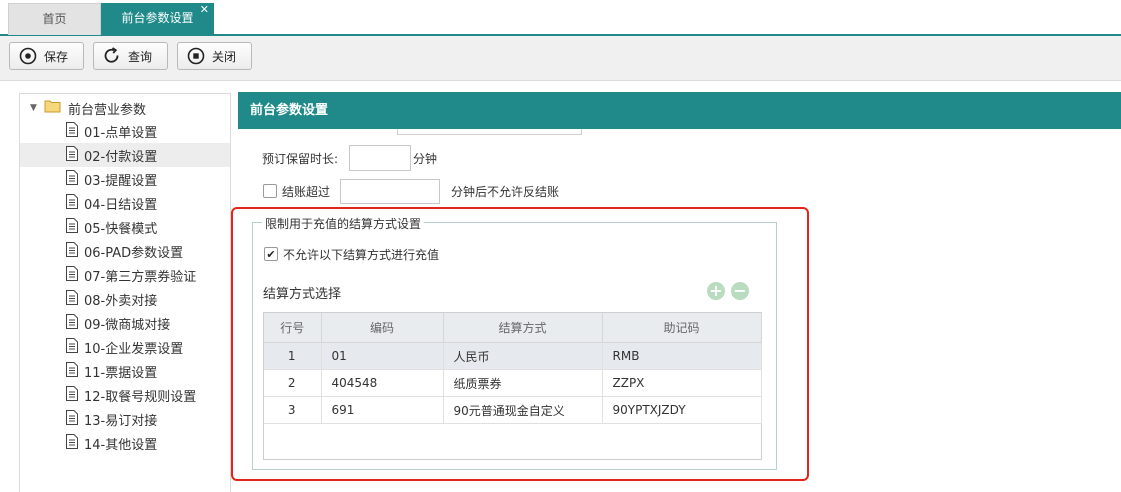 This screenshot has width=1121, height=492. I want to click on refresh-icon, so click(112, 56).